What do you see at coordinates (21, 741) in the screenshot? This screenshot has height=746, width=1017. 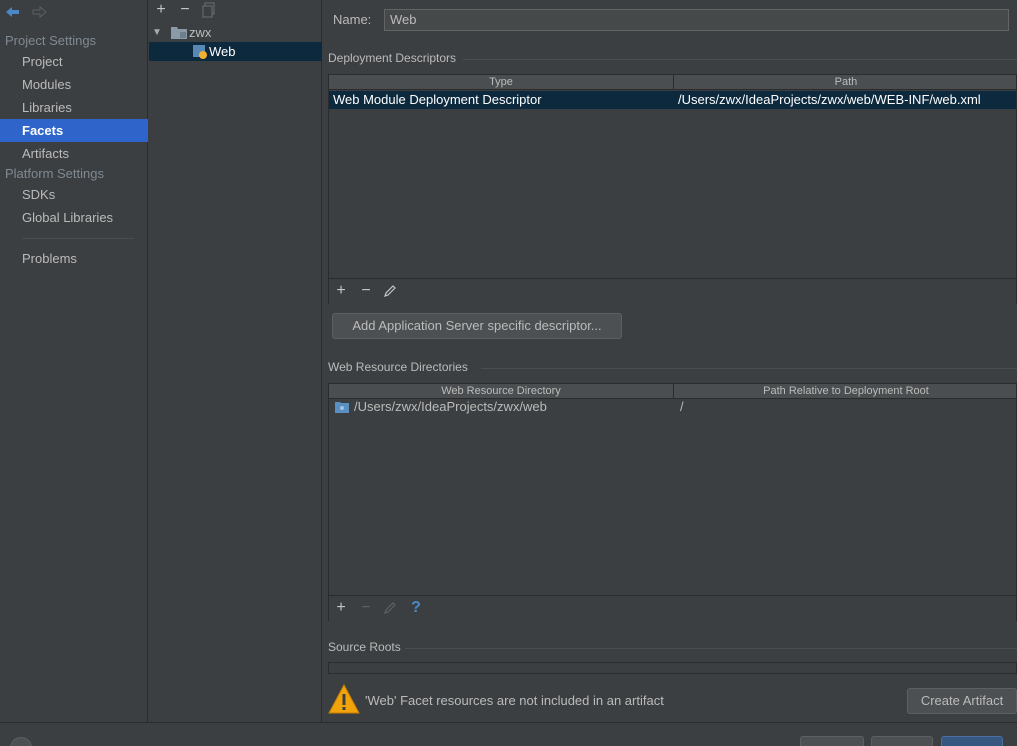 I see `help-circle-icon` at bounding box center [21, 741].